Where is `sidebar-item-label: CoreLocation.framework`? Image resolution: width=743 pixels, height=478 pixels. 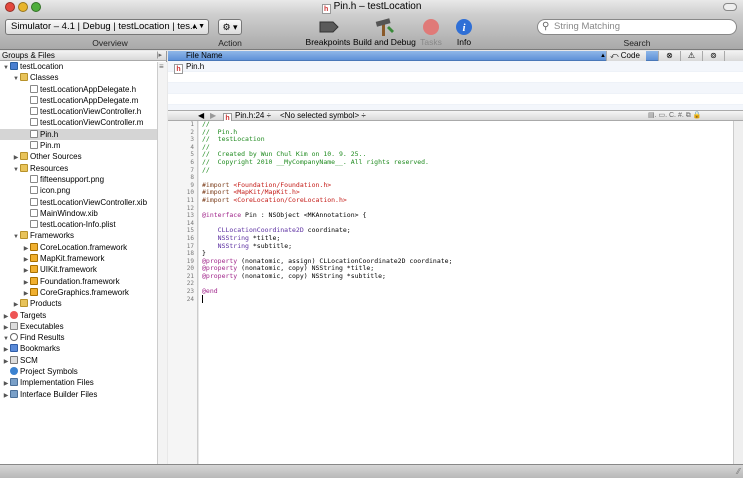 sidebar-item-label: CoreLocation.framework is located at coordinates (84, 247).